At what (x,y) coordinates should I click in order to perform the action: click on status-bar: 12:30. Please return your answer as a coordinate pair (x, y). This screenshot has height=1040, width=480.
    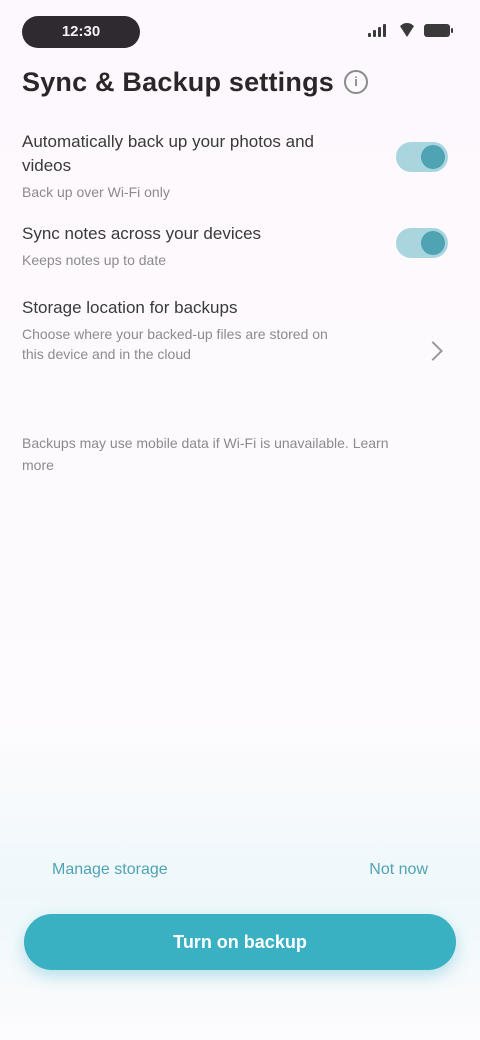
    Looking at the image, I should click on (240, 30).